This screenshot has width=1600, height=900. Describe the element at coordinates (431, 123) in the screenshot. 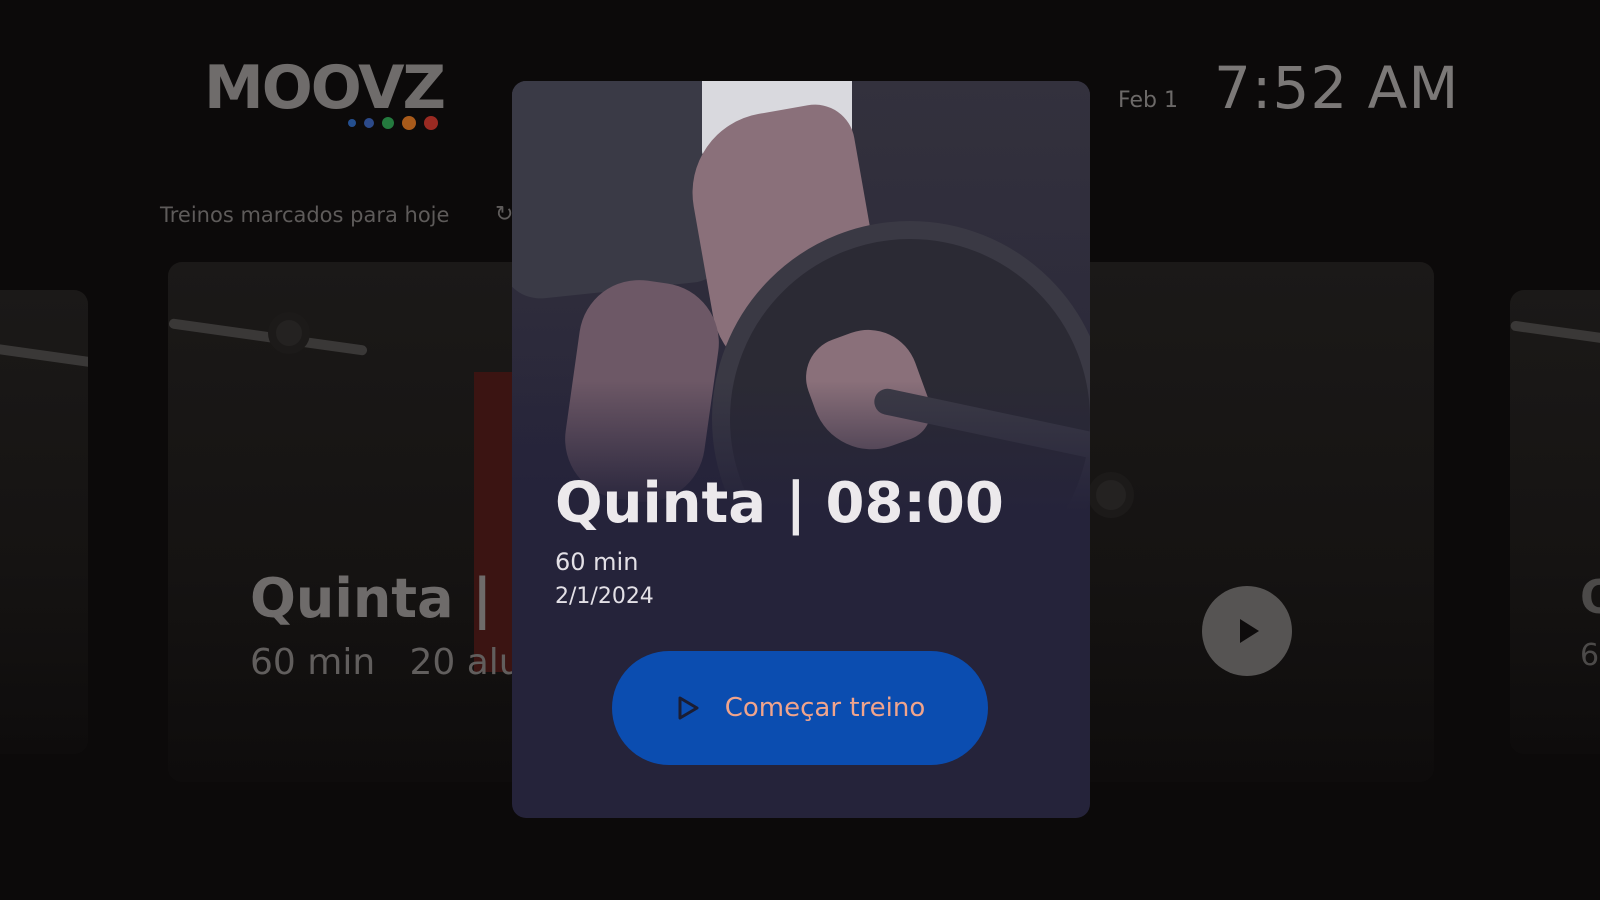

I see `logo-dot-red` at that location.